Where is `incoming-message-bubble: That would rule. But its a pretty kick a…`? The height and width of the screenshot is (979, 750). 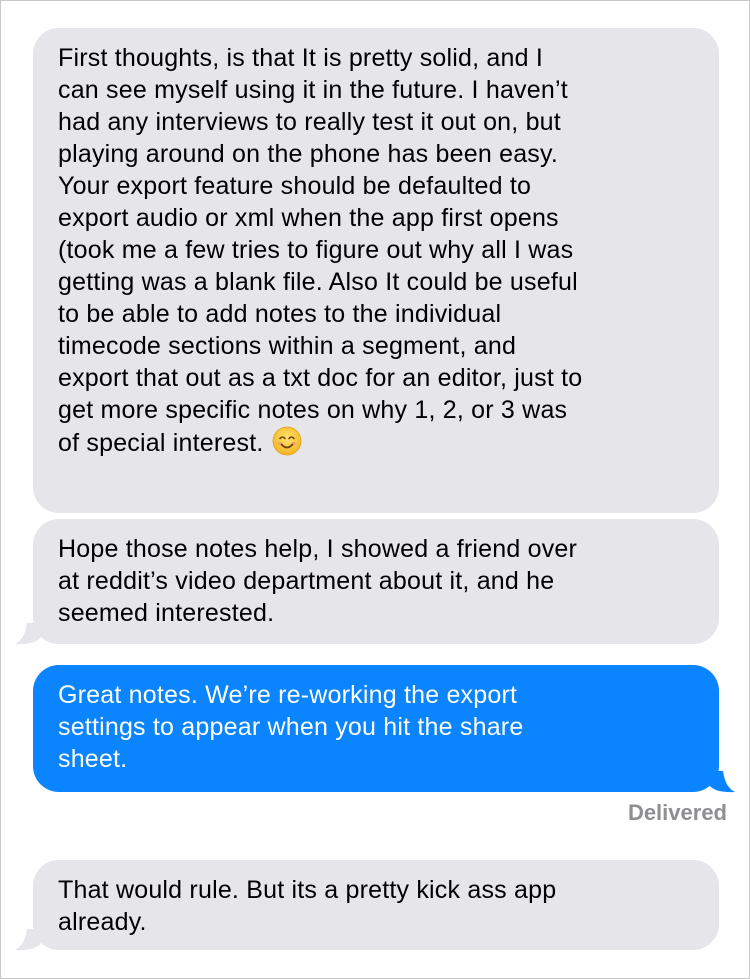 incoming-message-bubble: That would rule. But its a pretty kick a… is located at coordinates (376, 905).